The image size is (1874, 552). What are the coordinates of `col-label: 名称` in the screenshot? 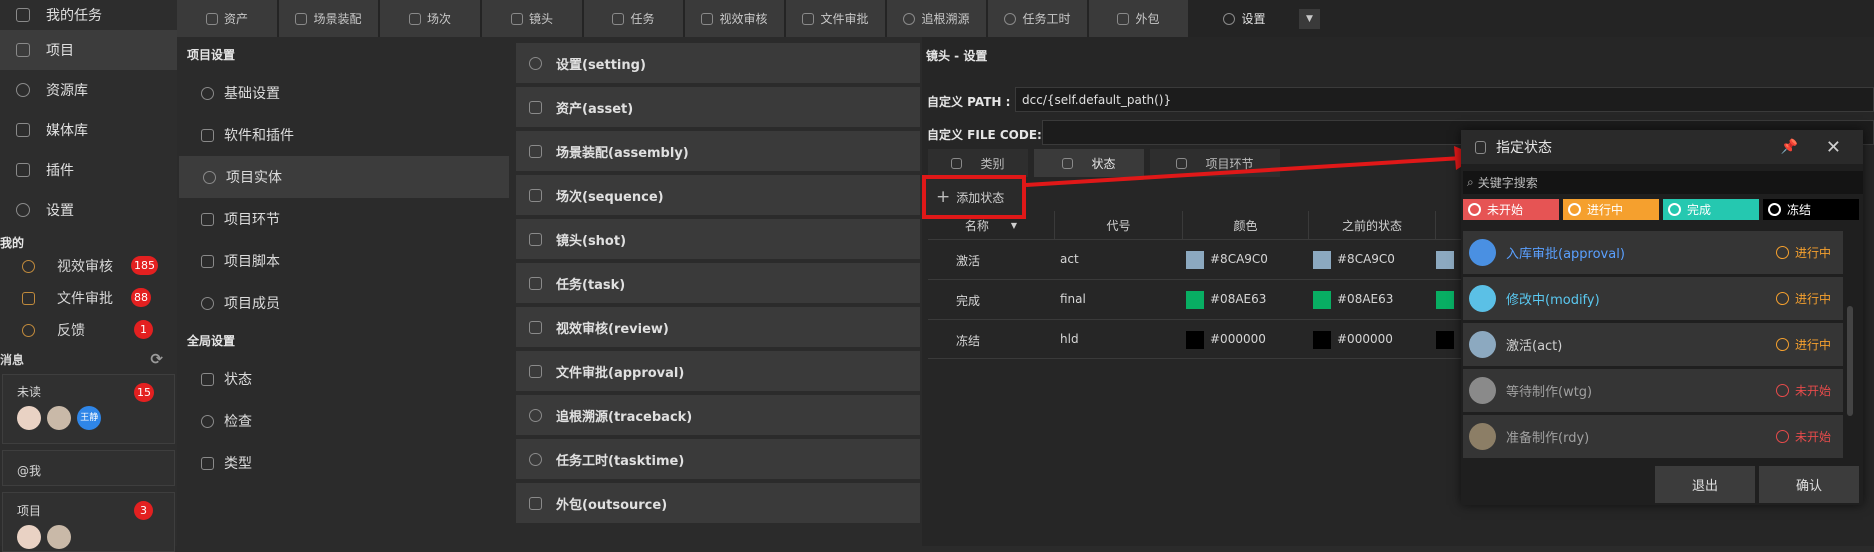 It's located at (976, 225).